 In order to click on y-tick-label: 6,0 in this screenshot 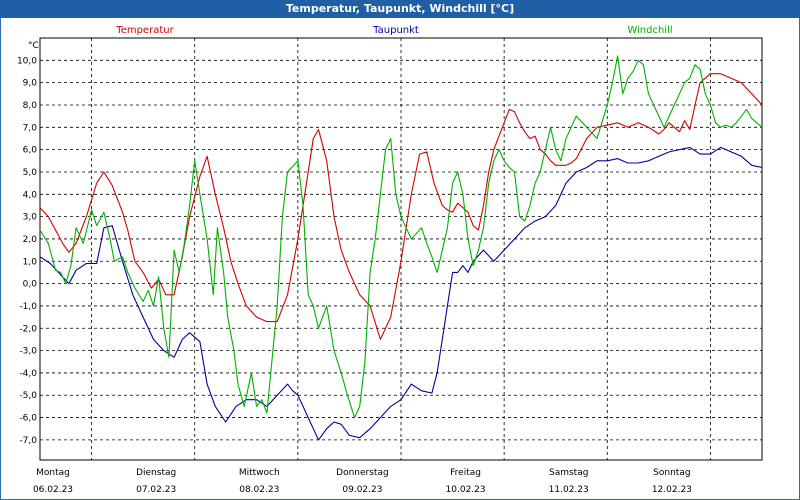, I will do `click(30, 151)`.